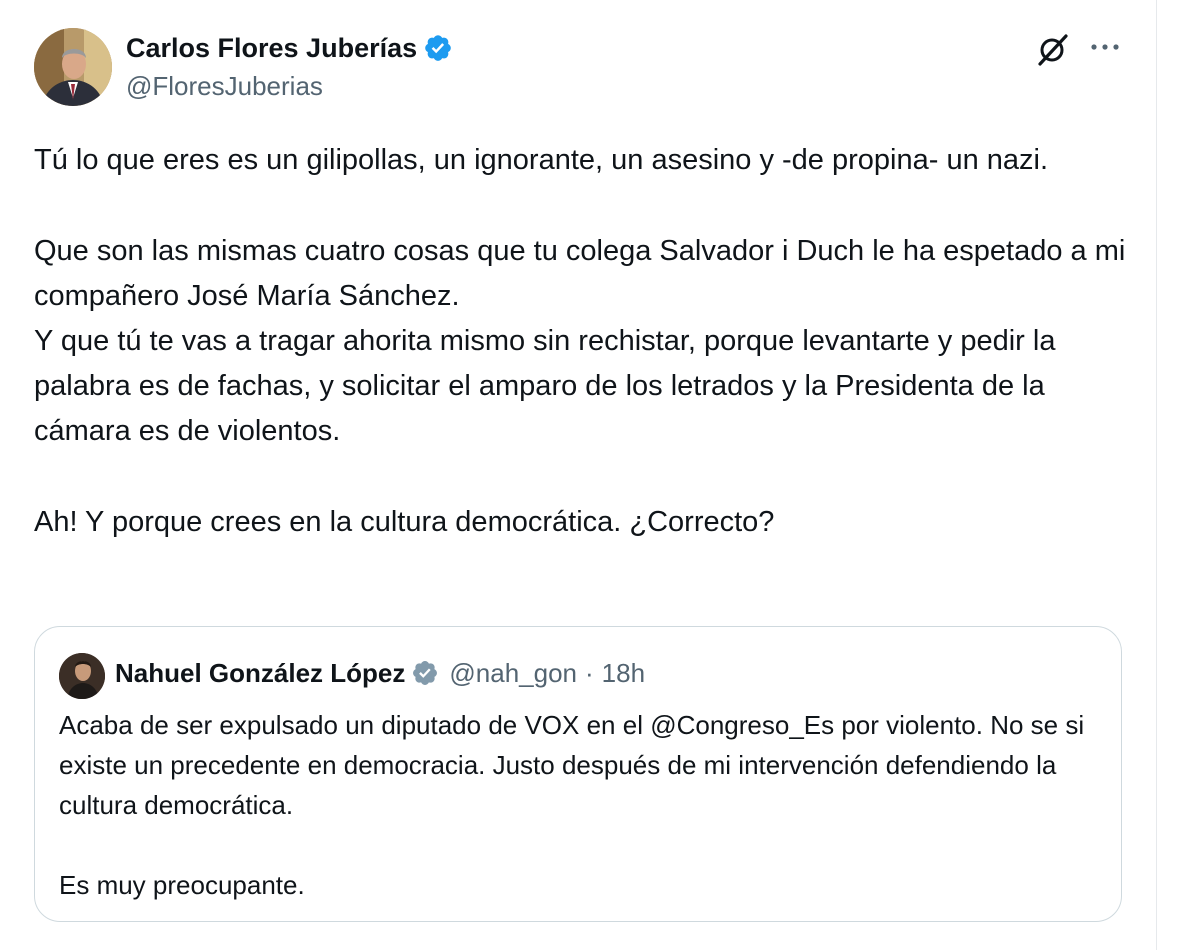 Image resolution: width=1200 pixels, height=950 pixels. Describe the element at coordinates (260, 673) in the screenshot. I see `quoted-author-name: Nahuel González López` at that location.